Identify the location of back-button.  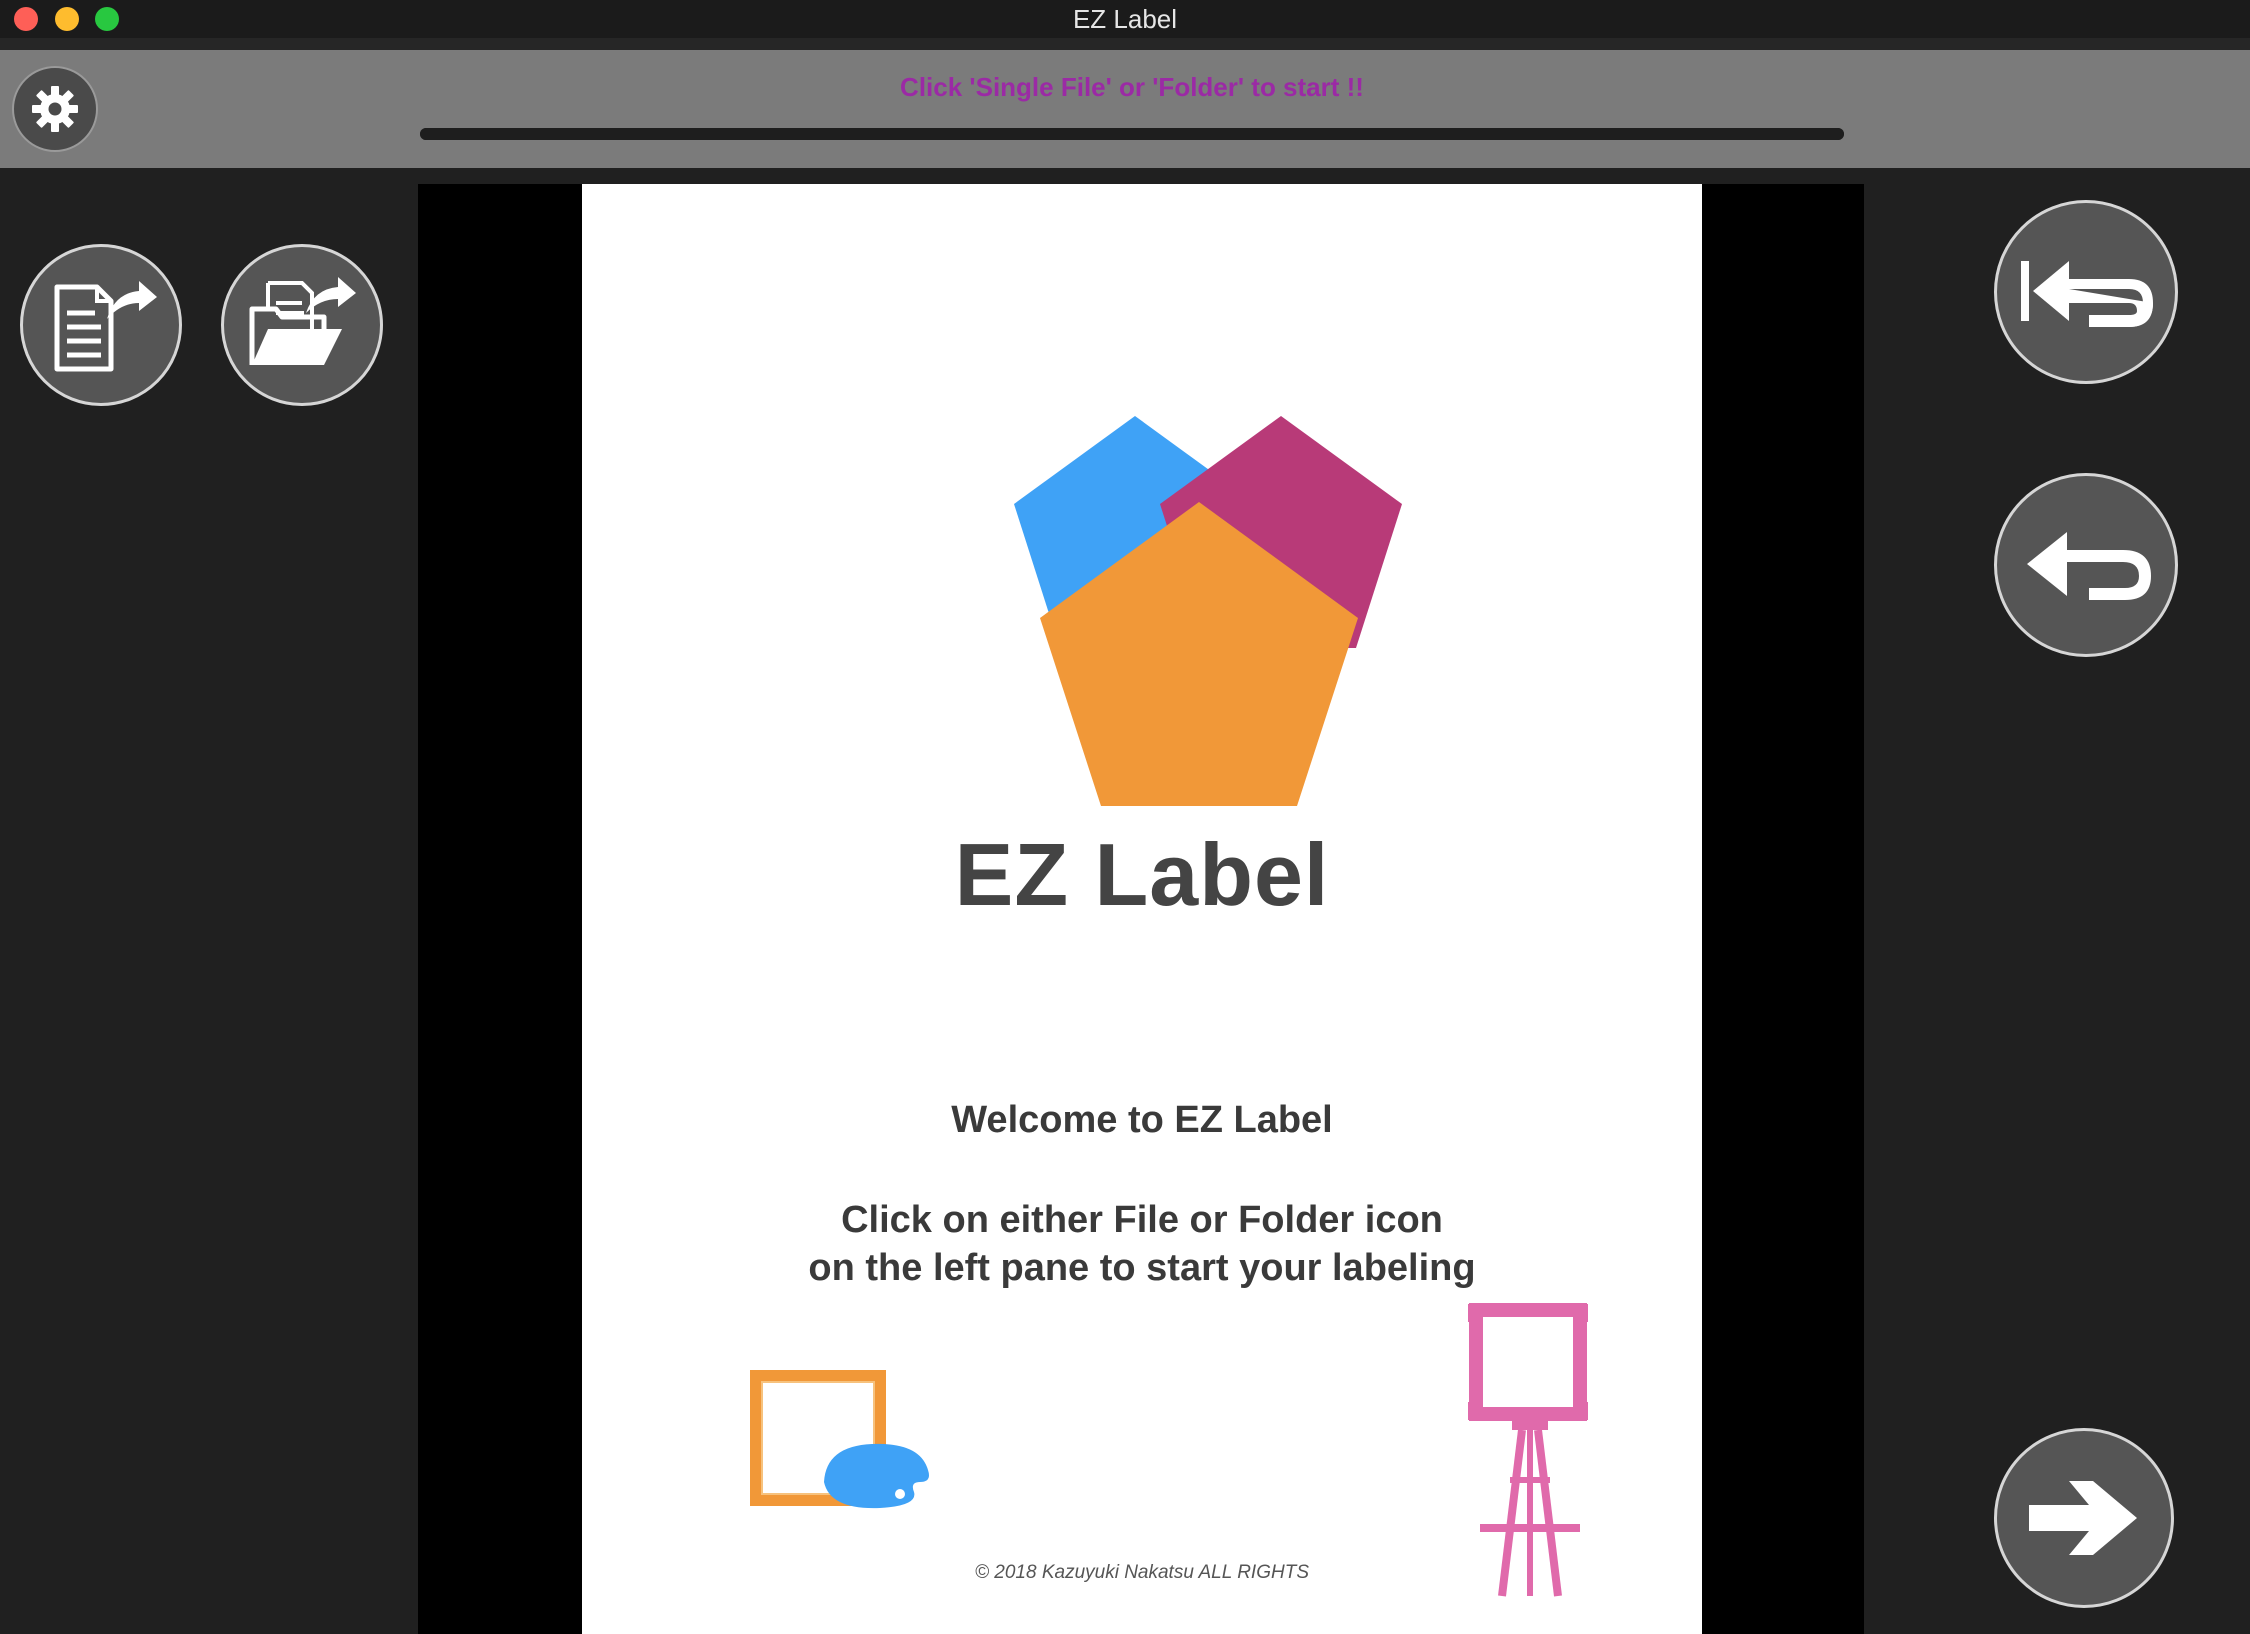
(2086, 565).